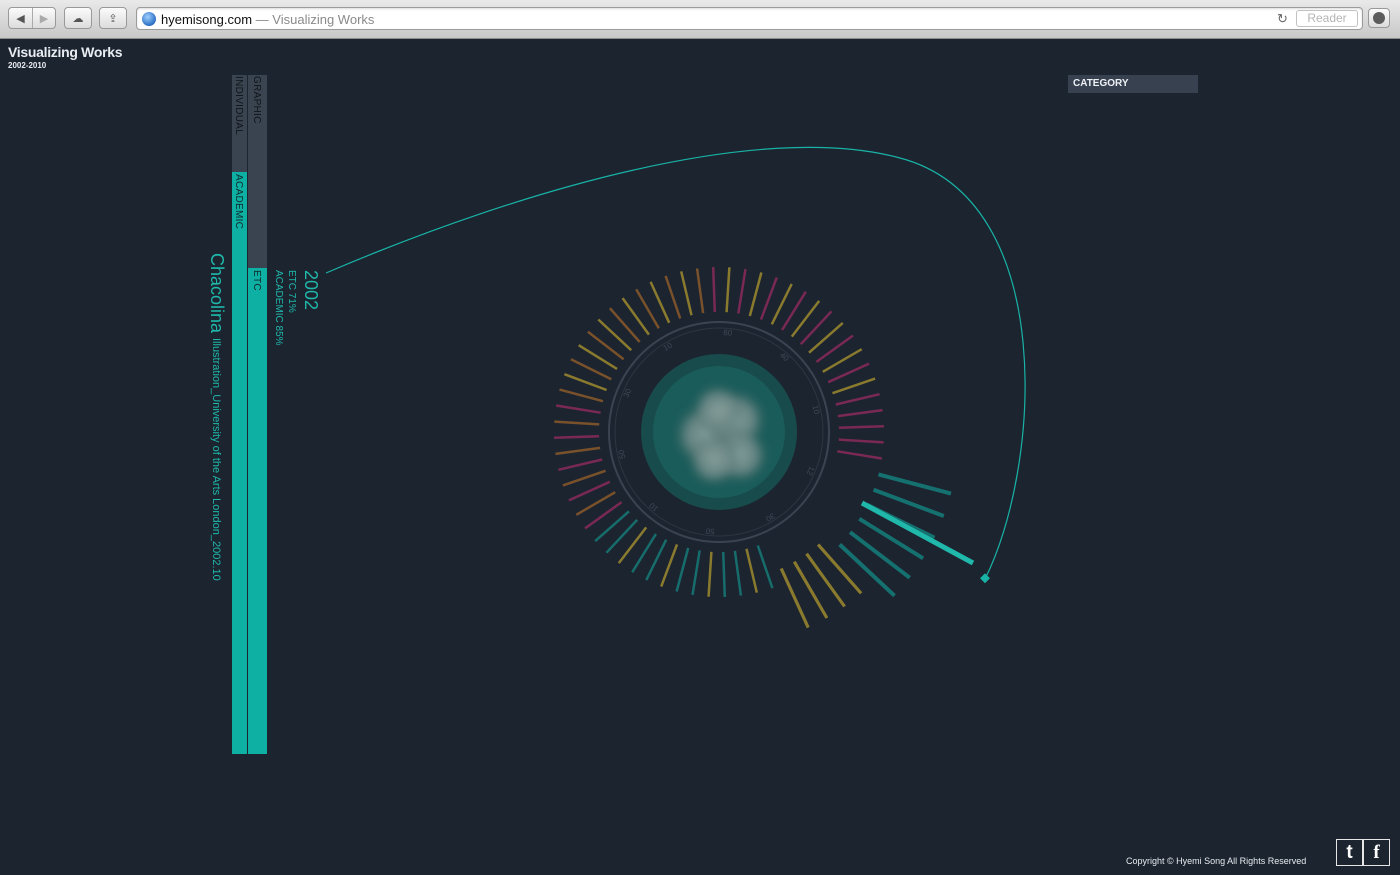  Describe the element at coordinates (207, 19) in the screenshot. I see `url-domain: hyemisong.com` at that location.